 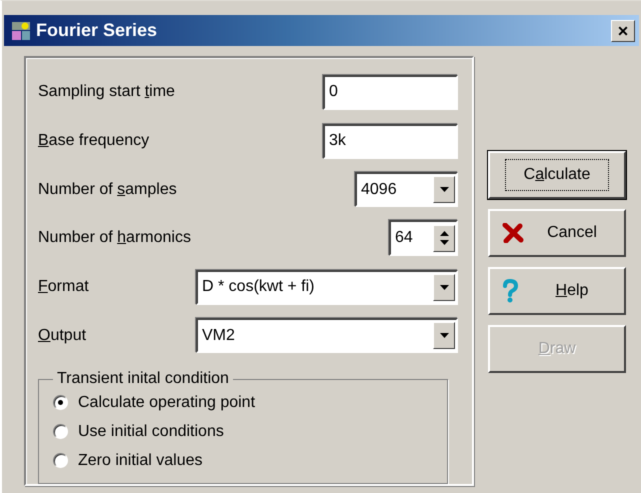 What do you see at coordinates (151, 431) in the screenshot?
I see `radio-label: Use initial conditions` at bounding box center [151, 431].